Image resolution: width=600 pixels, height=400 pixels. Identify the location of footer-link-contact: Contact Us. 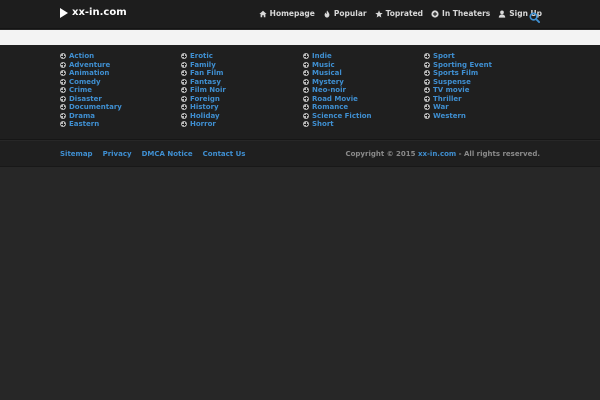
(224, 154).